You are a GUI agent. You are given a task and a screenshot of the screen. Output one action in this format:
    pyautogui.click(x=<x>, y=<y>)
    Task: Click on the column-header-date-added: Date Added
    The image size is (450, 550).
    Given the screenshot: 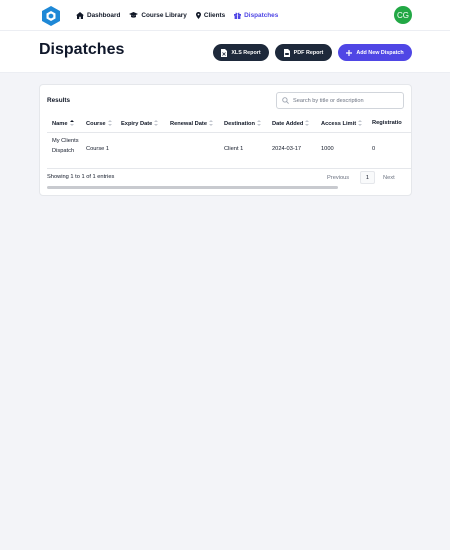 What is the action you would take?
    pyautogui.click(x=291, y=123)
    